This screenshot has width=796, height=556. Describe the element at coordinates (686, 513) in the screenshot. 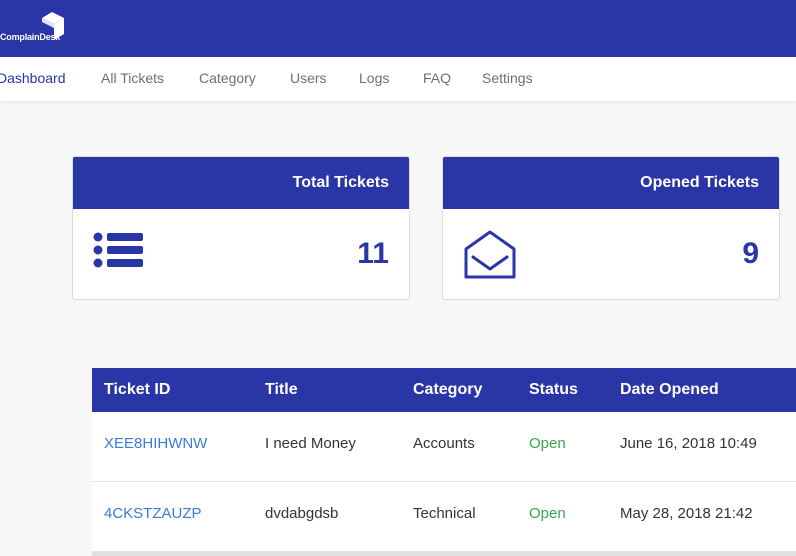

I see `ticket-date: May 28, 2018 21:42` at that location.